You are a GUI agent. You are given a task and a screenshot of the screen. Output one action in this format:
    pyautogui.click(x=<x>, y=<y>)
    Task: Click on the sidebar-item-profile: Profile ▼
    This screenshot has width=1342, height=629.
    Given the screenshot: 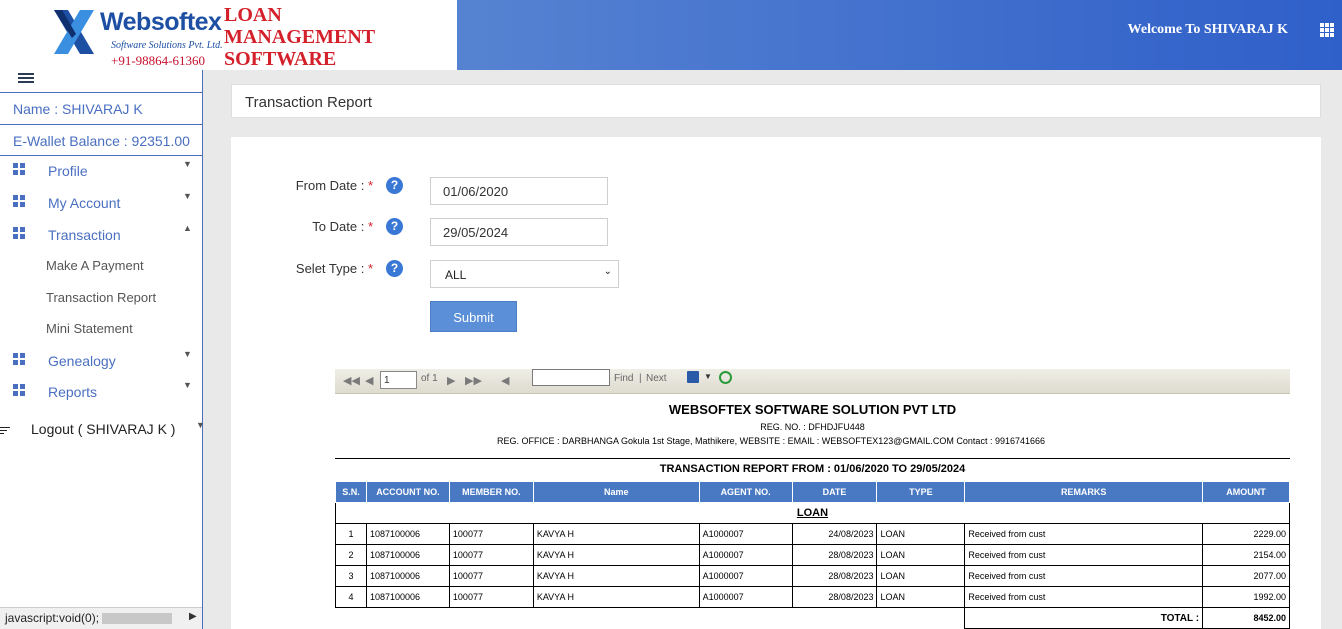 What is the action you would take?
    pyautogui.click(x=101, y=172)
    